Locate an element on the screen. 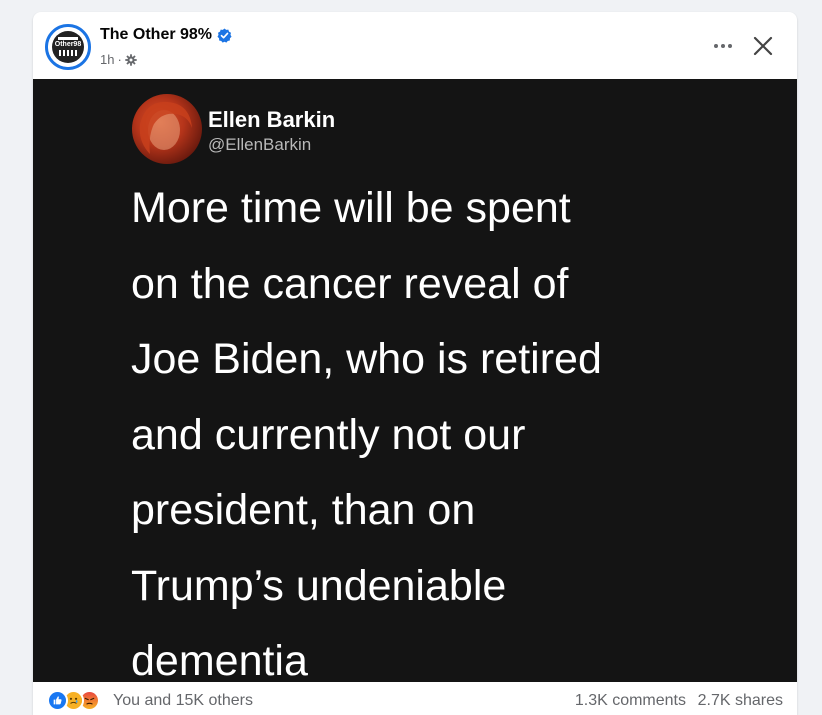 This screenshot has width=822, height=715. comments-count-link: 1.3K comments is located at coordinates (630, 701).